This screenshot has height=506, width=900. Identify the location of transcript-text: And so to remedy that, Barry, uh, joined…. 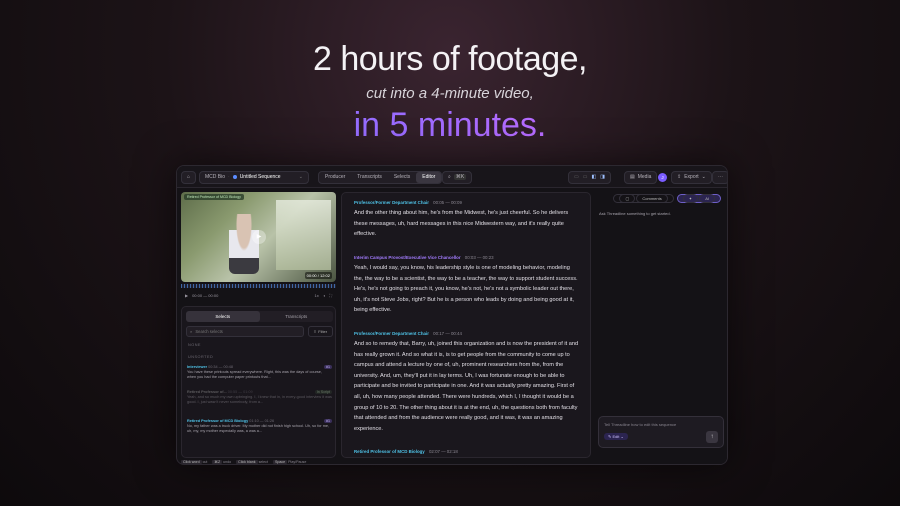
(467, 386).